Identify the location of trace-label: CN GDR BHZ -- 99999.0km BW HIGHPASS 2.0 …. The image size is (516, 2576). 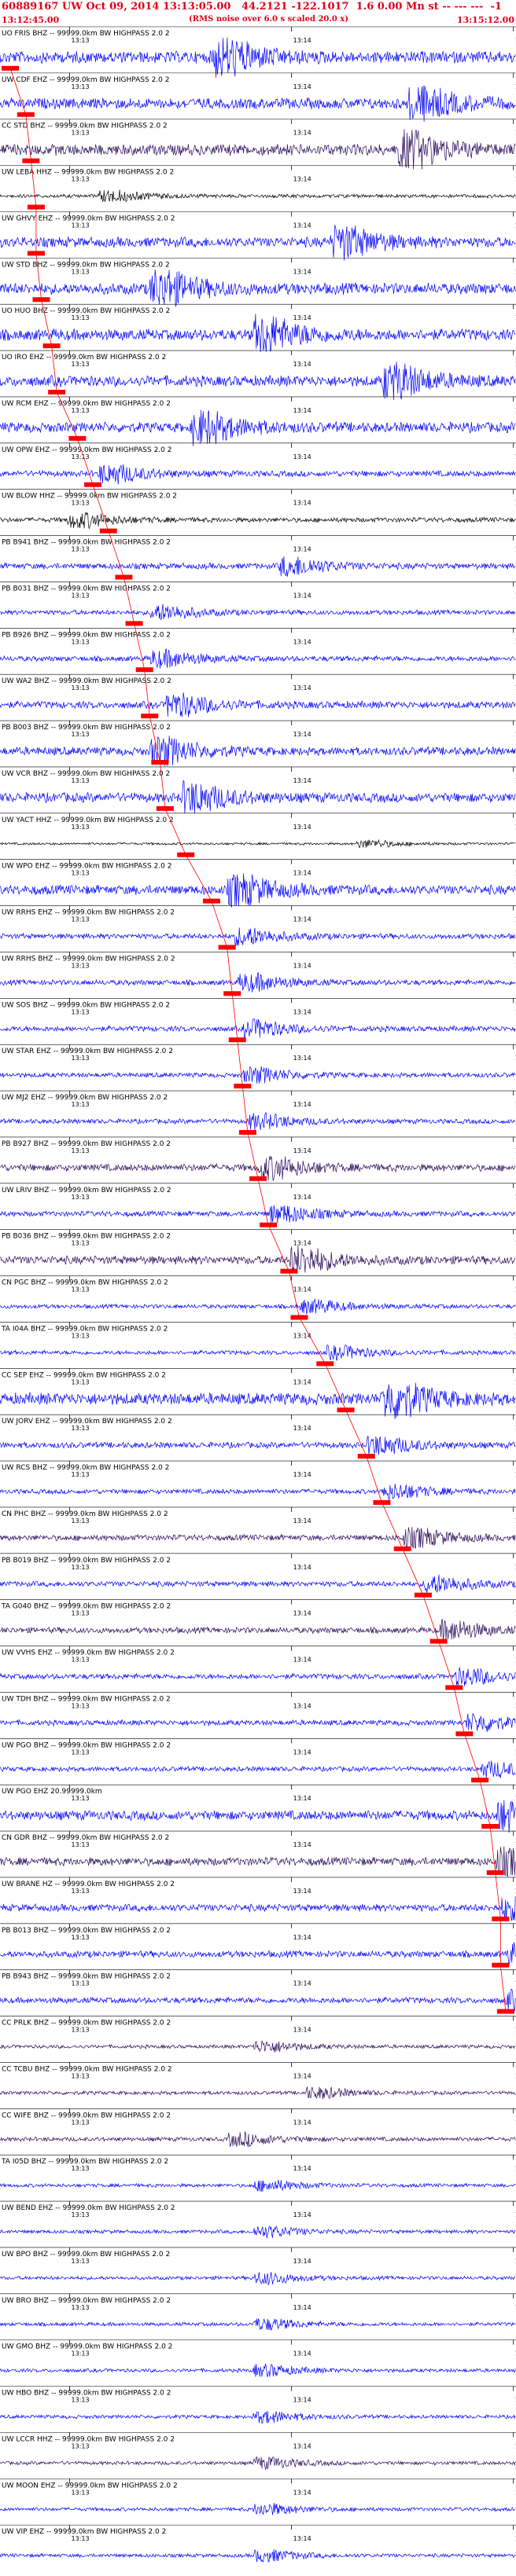
(85, 1838).